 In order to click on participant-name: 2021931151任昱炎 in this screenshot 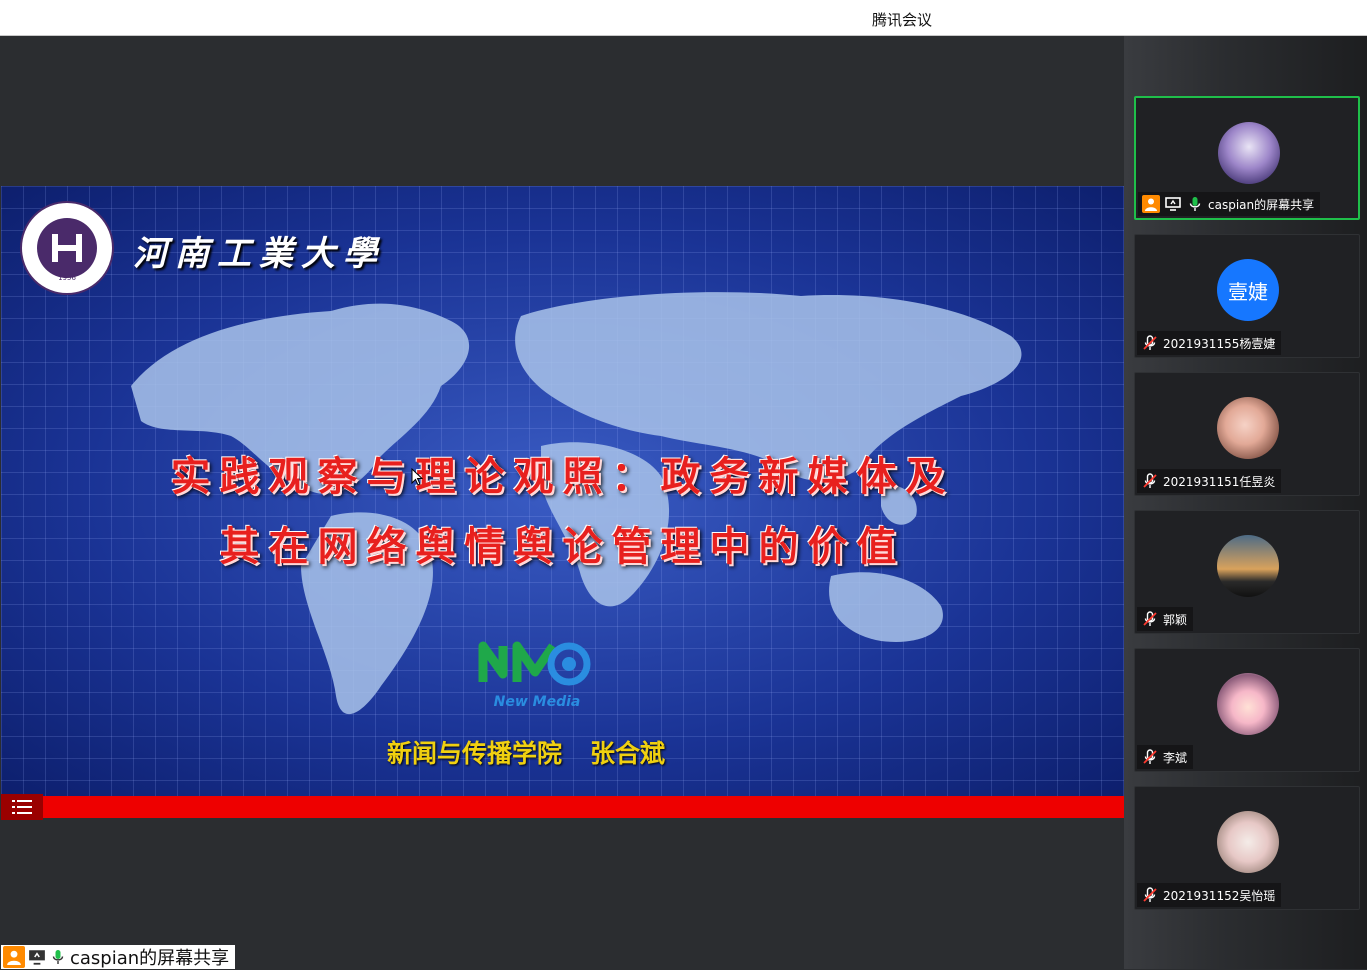, I will do `click(1219, 481)`.